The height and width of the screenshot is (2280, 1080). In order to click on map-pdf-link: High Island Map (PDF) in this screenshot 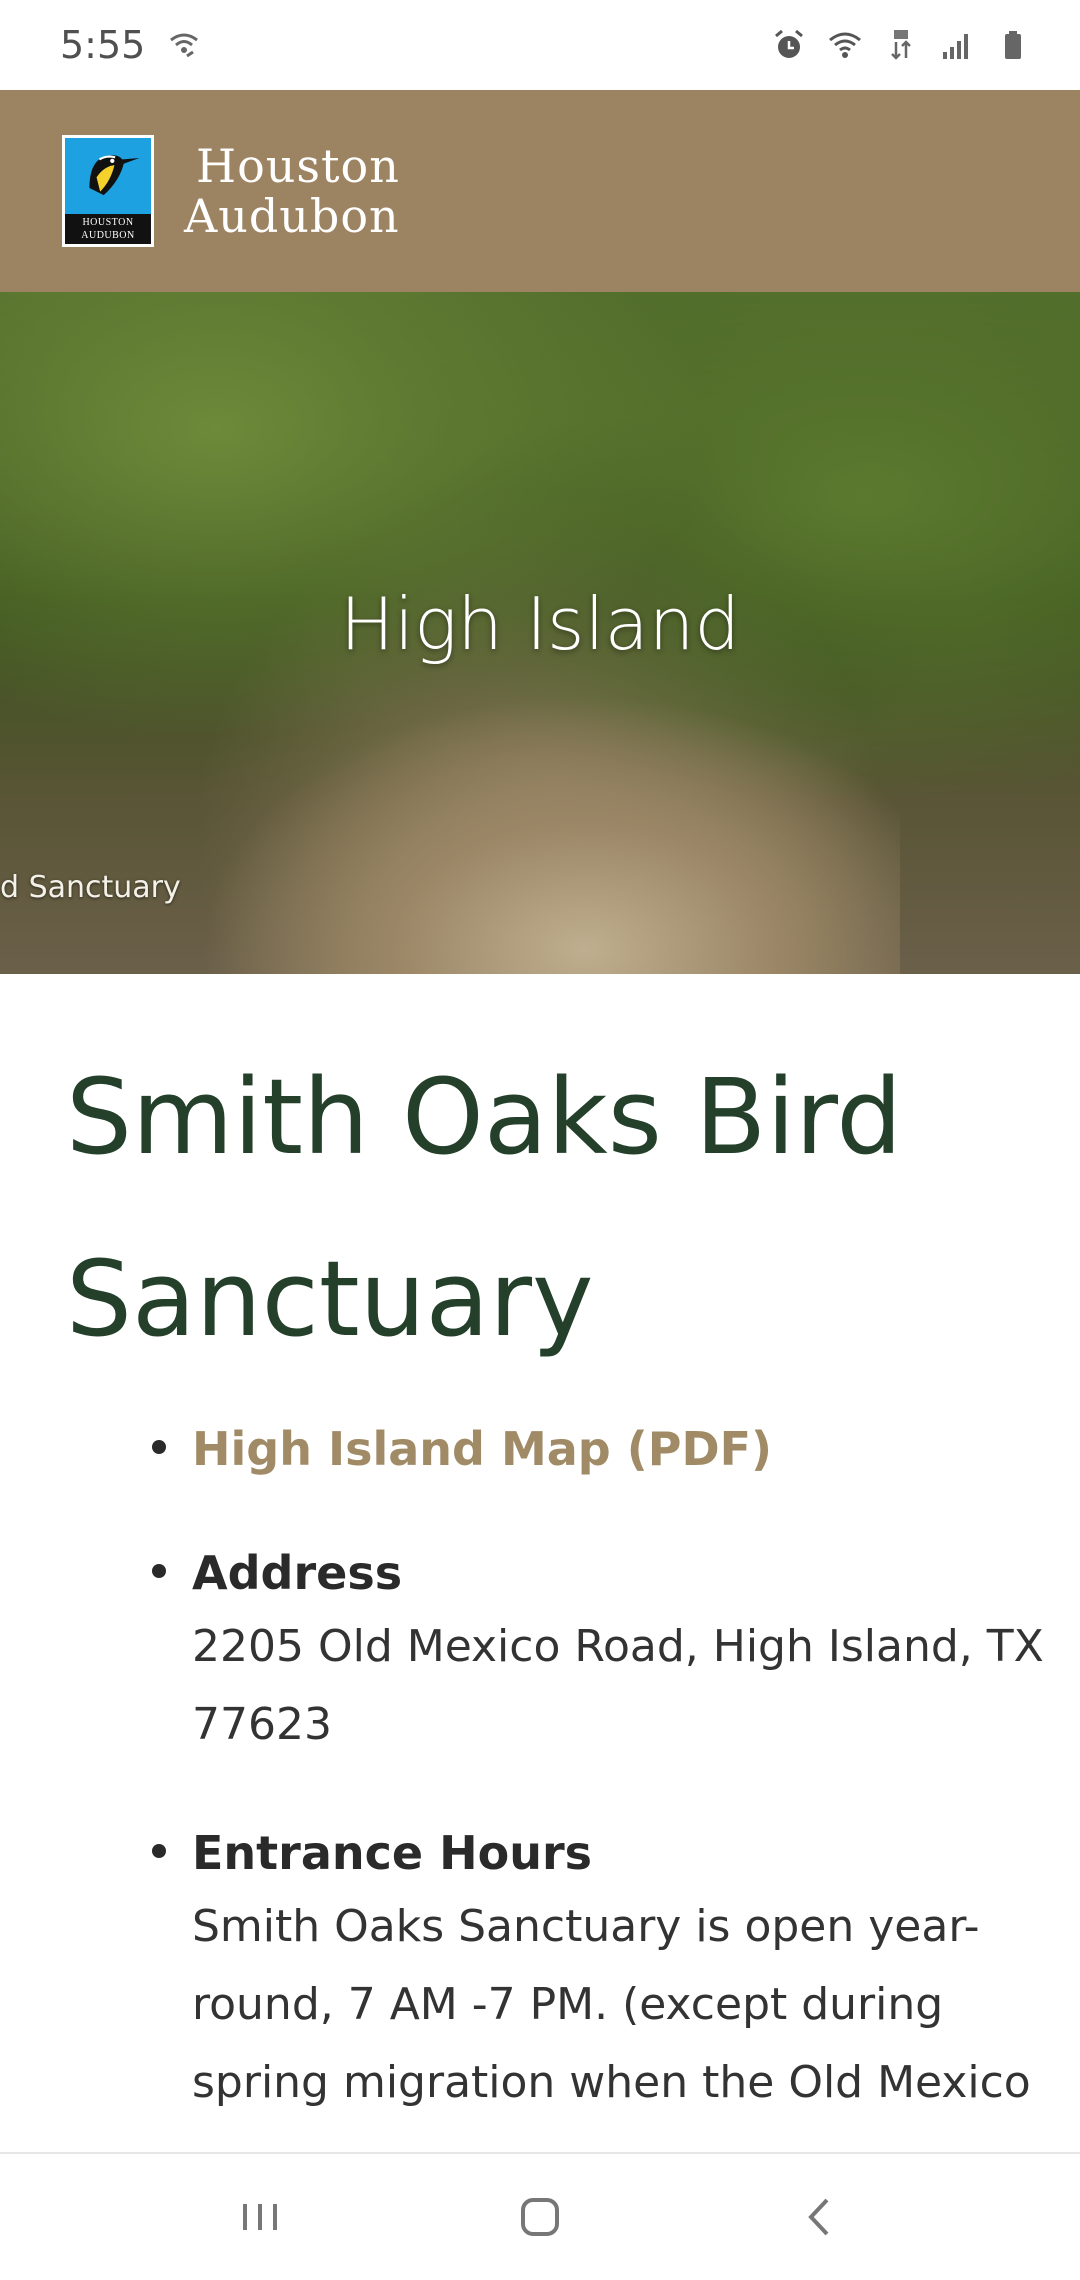, I will do `click(482, 1449)`.